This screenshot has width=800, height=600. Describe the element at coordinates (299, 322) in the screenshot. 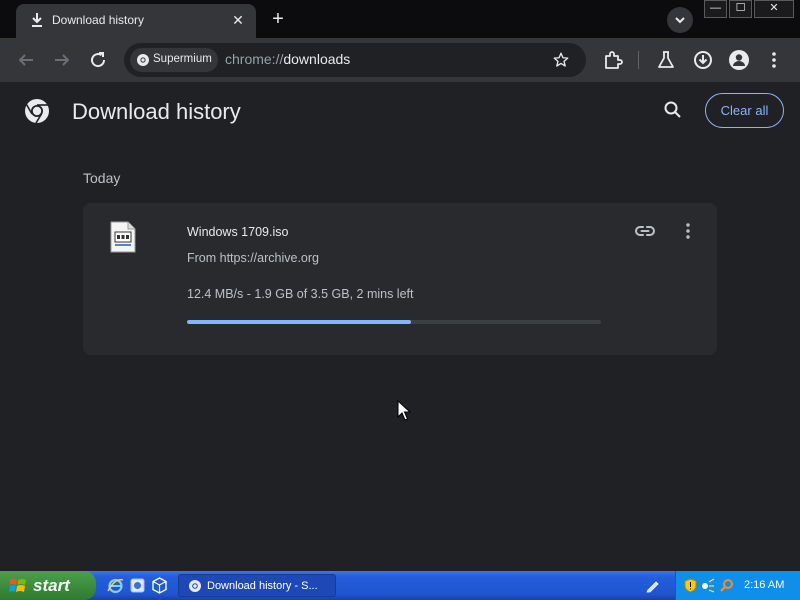

I see `download-progress-fill` at that location.